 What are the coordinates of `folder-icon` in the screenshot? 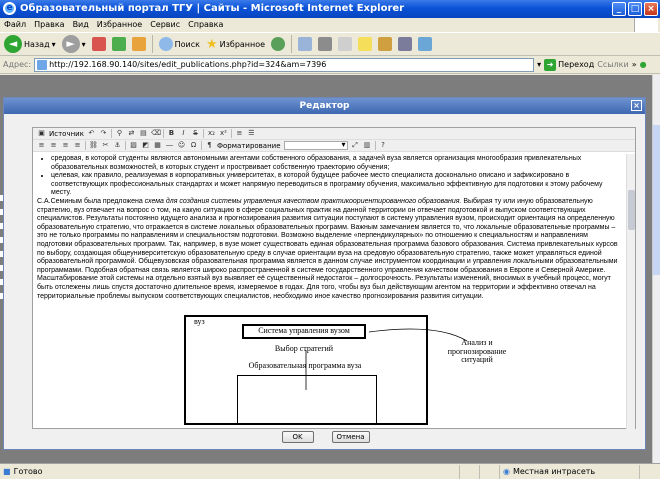 It's located at (385, 44).